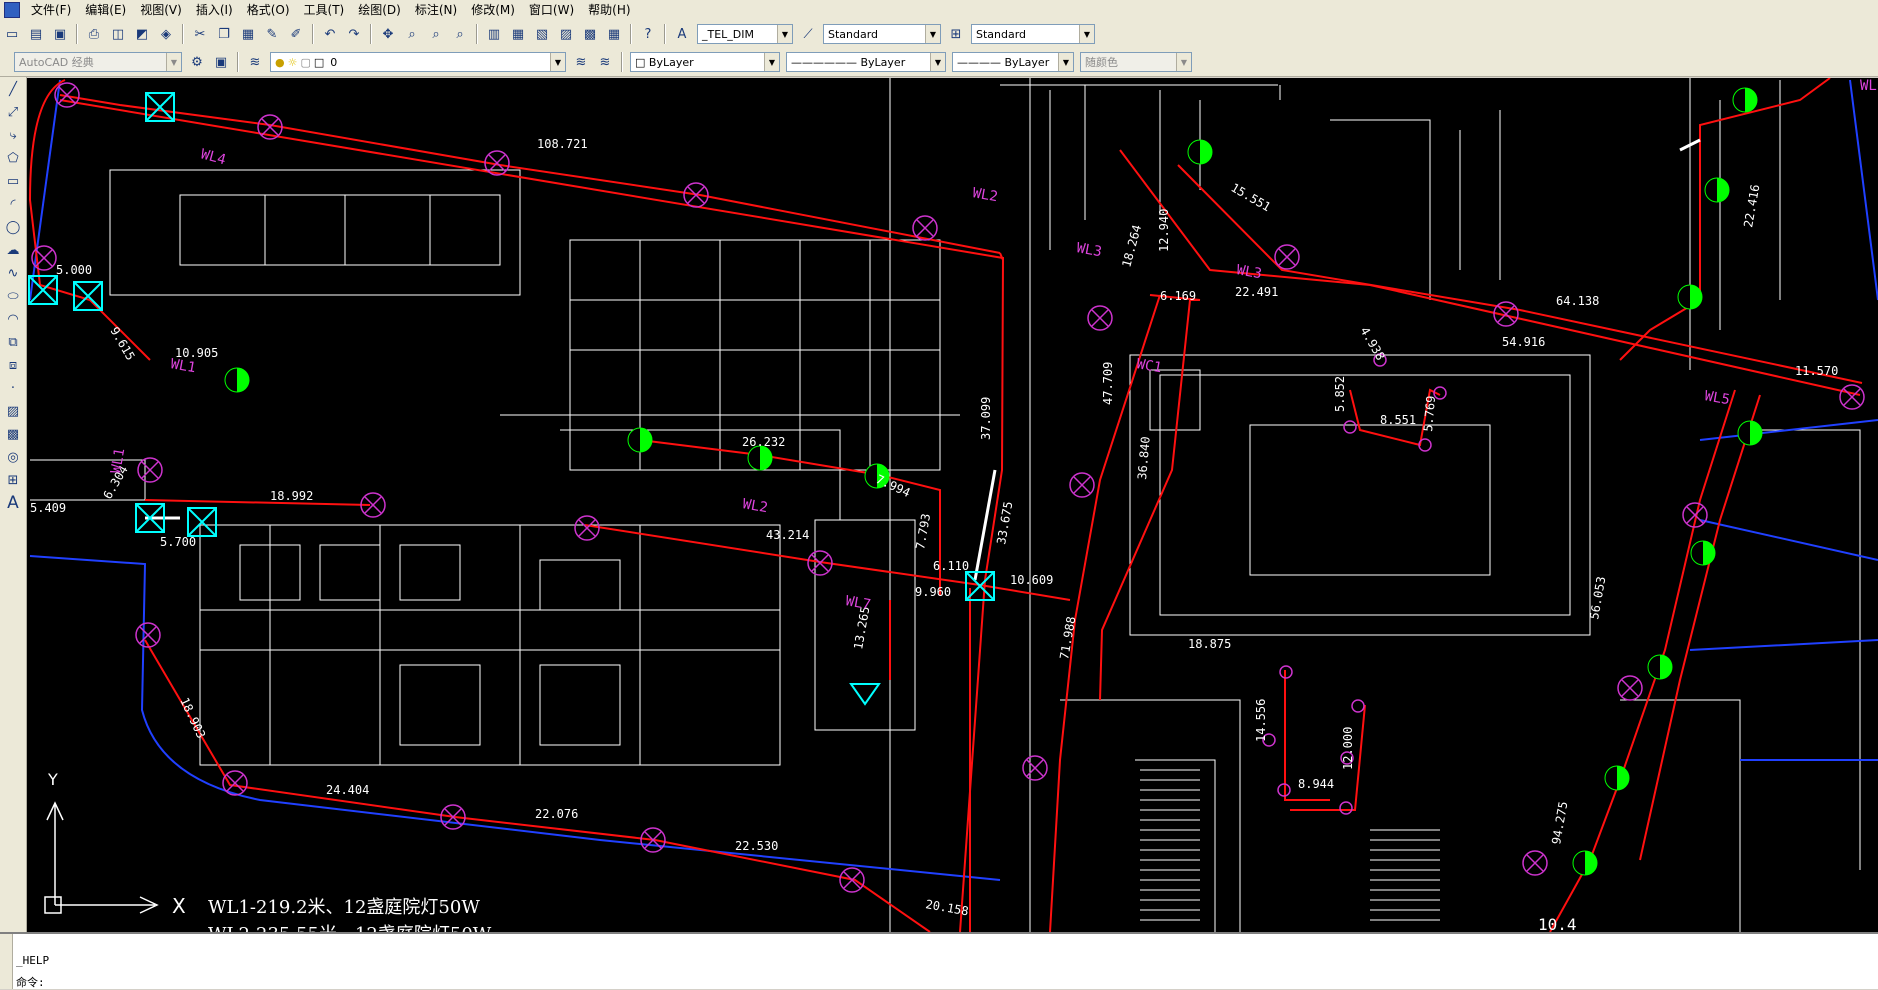 This screenshot has height=990, width=1878. What do you see at coordinates (118, 34) in the screenshot?
I see `preview-icon: ◫` at bounding box center [118, 34].